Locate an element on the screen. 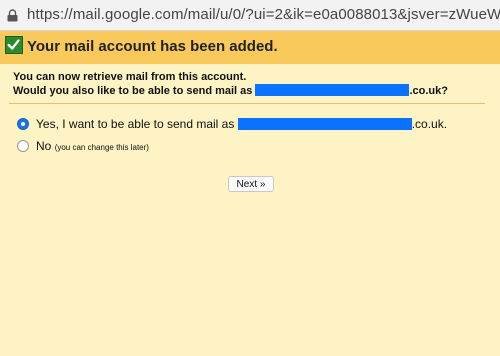 The width and height of the screenshot is (500, 356). success-banner: Your mail account has been added. is located at coordinates (250, 47).